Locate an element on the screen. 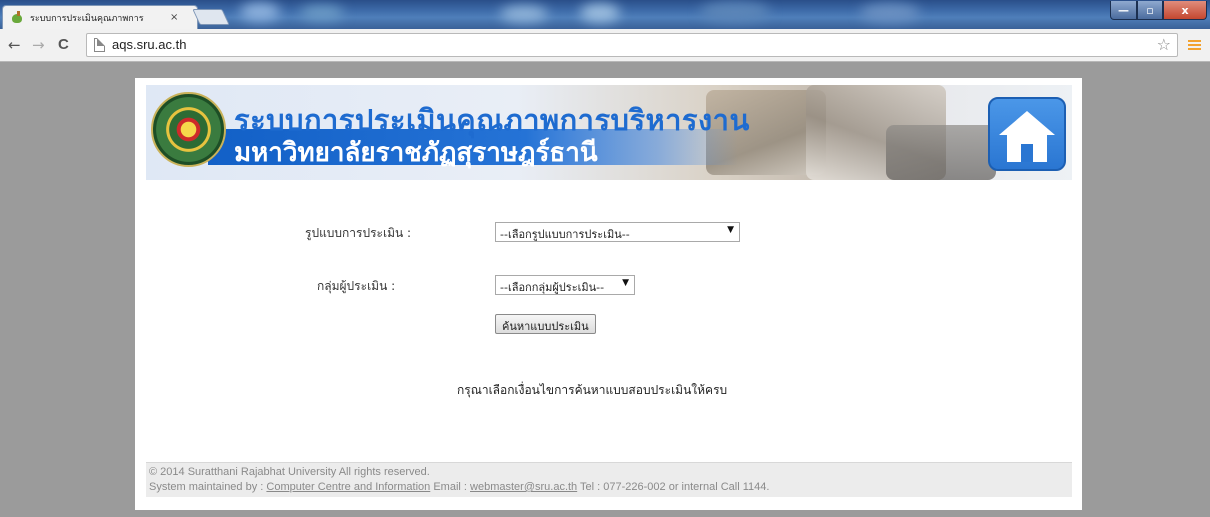 The width and height of the screenshot is (1210, 517). browser-toolbar: ← → C aqs.sru.ac.th ☆ is located at coordinates (605, 45).